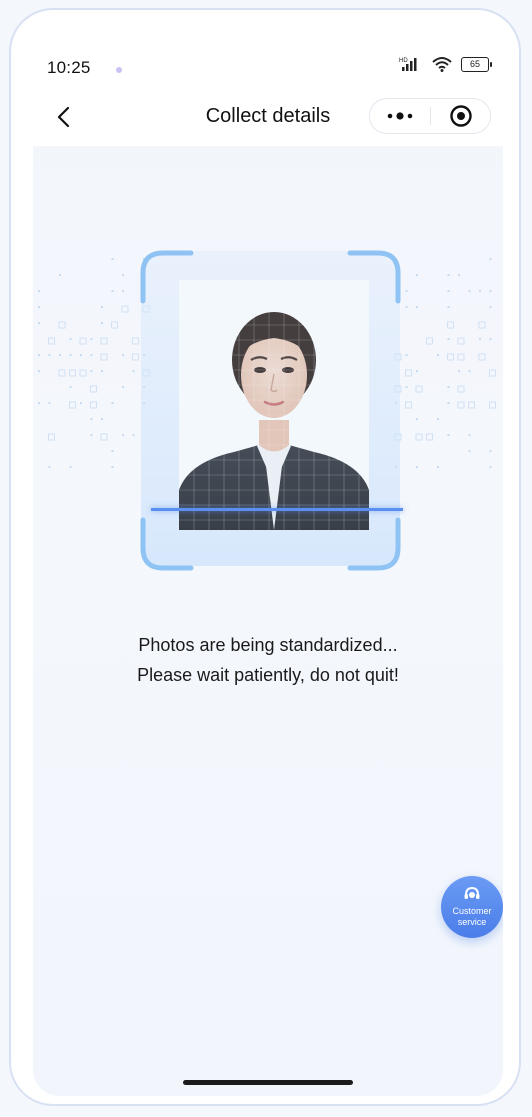 This screenshot has height=1117, width=532. What do you see at coordinates (472, 892) in the screenshot?
I see `headset-icon` at bounding box center [472, 892].